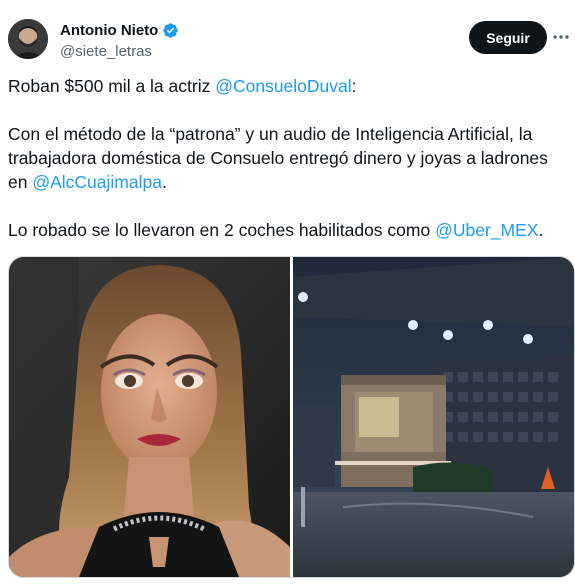 This screenshot has width=575, height=585. I want to click on mention-uber-mex: @Uber_MEX, so click(486, 230).